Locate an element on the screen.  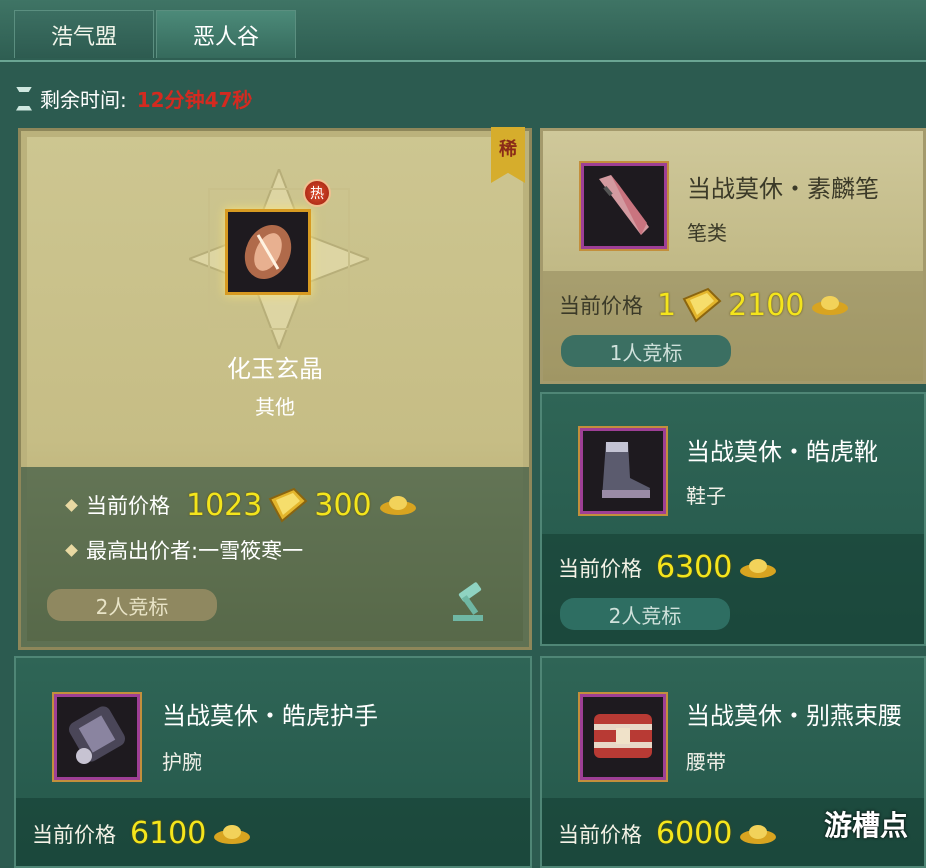
item-category: 笔类 is located at coordinates (707, 233).